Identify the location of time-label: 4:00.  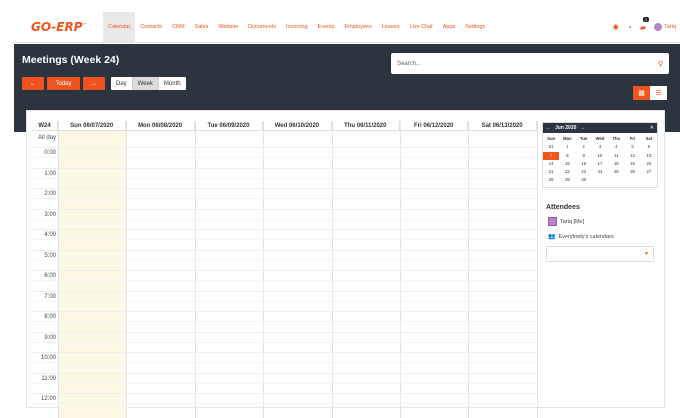
(50, 235).